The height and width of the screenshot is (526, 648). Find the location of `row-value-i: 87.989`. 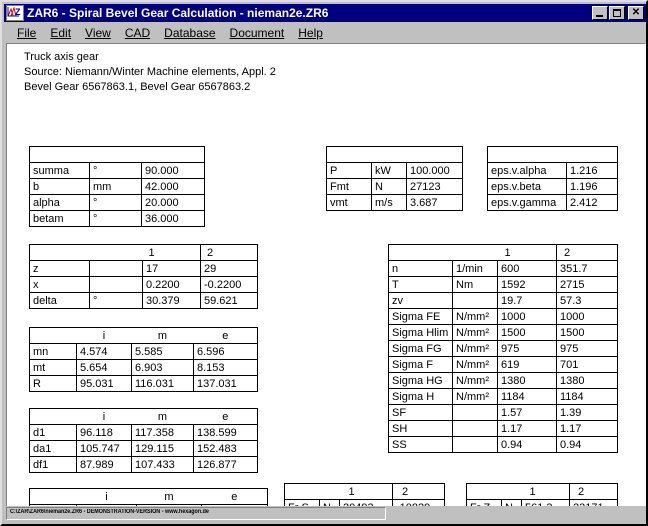

row-value-i: 87.989 is located at coordinates (104, 464).